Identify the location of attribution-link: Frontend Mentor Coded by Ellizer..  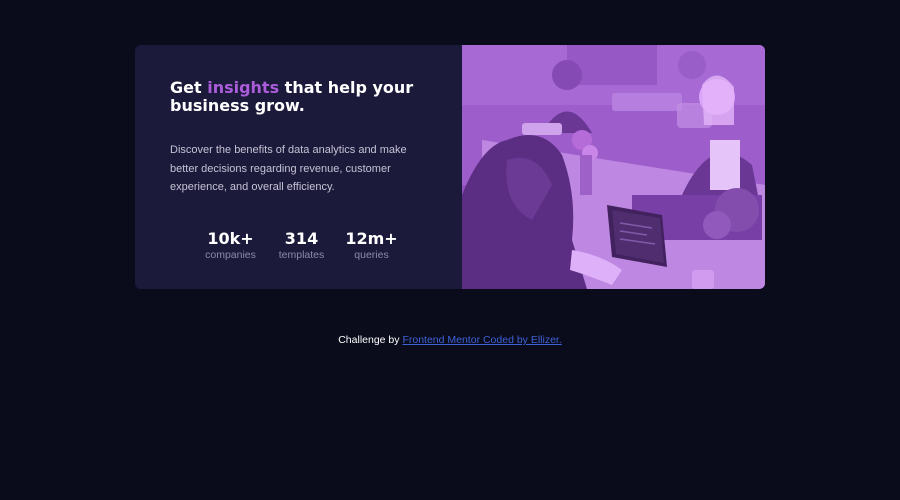
(481, 340).